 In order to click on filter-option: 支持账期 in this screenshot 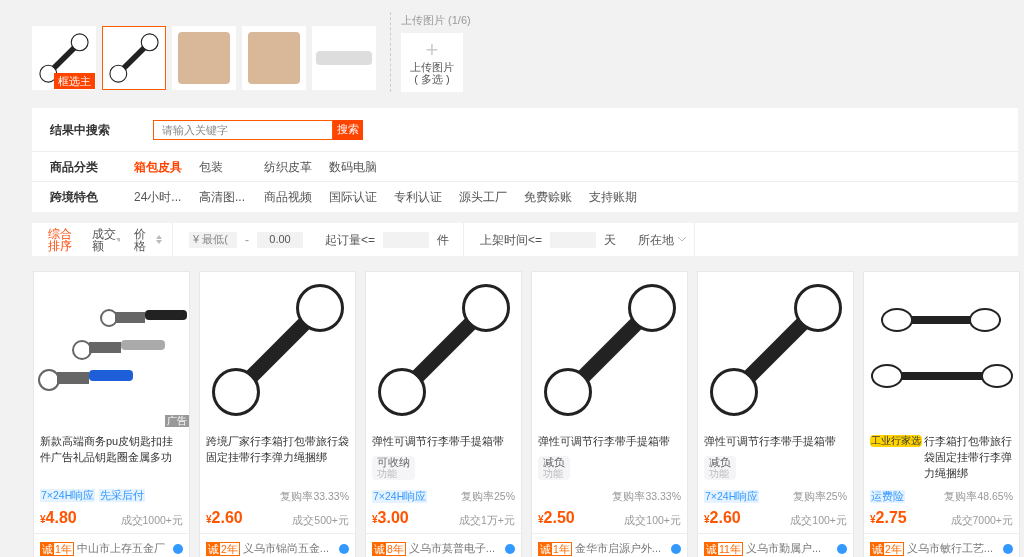, I will do `click(621, 197)`.